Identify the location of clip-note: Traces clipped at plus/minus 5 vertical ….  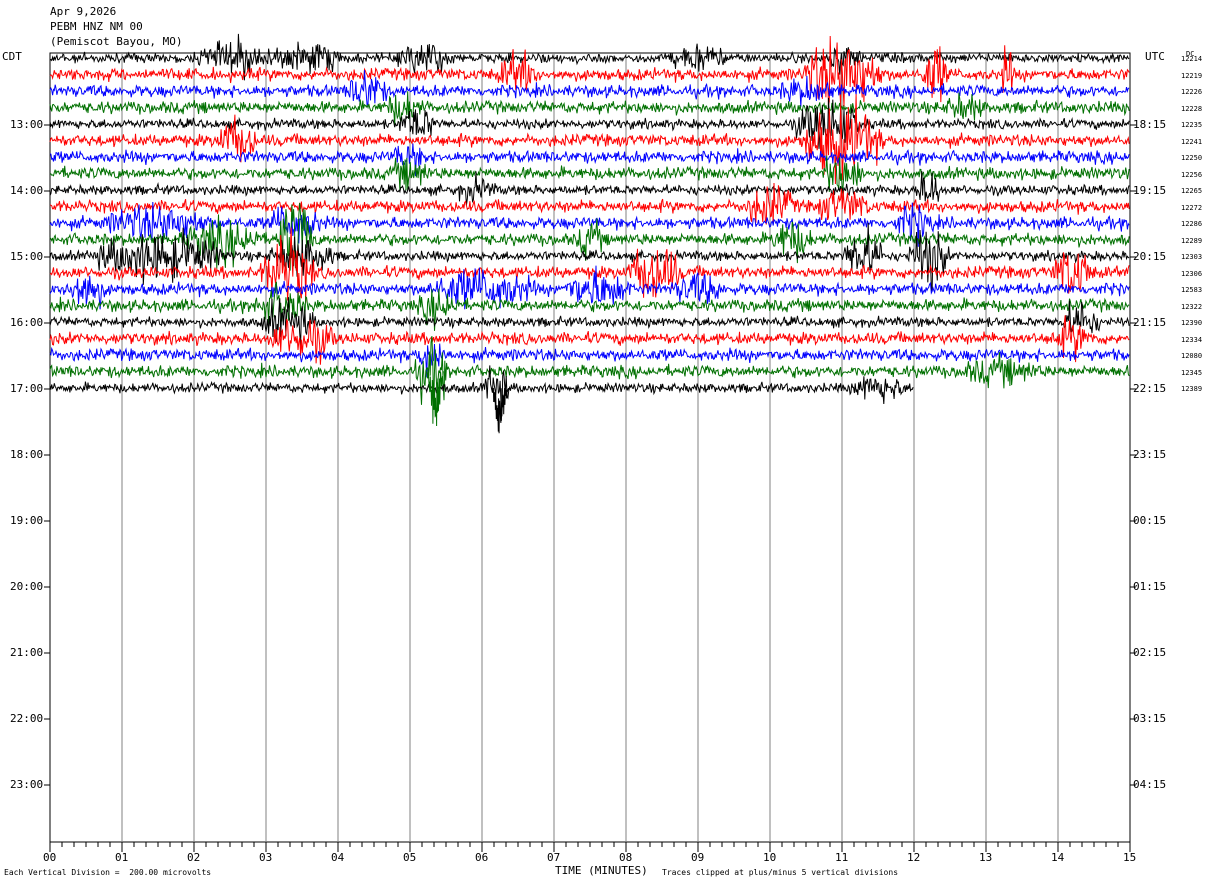
(780, 872).